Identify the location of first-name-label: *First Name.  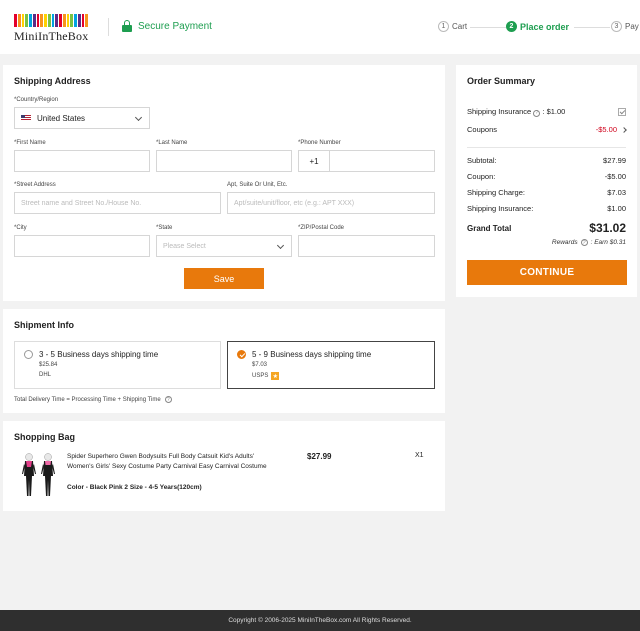
(30, 143).